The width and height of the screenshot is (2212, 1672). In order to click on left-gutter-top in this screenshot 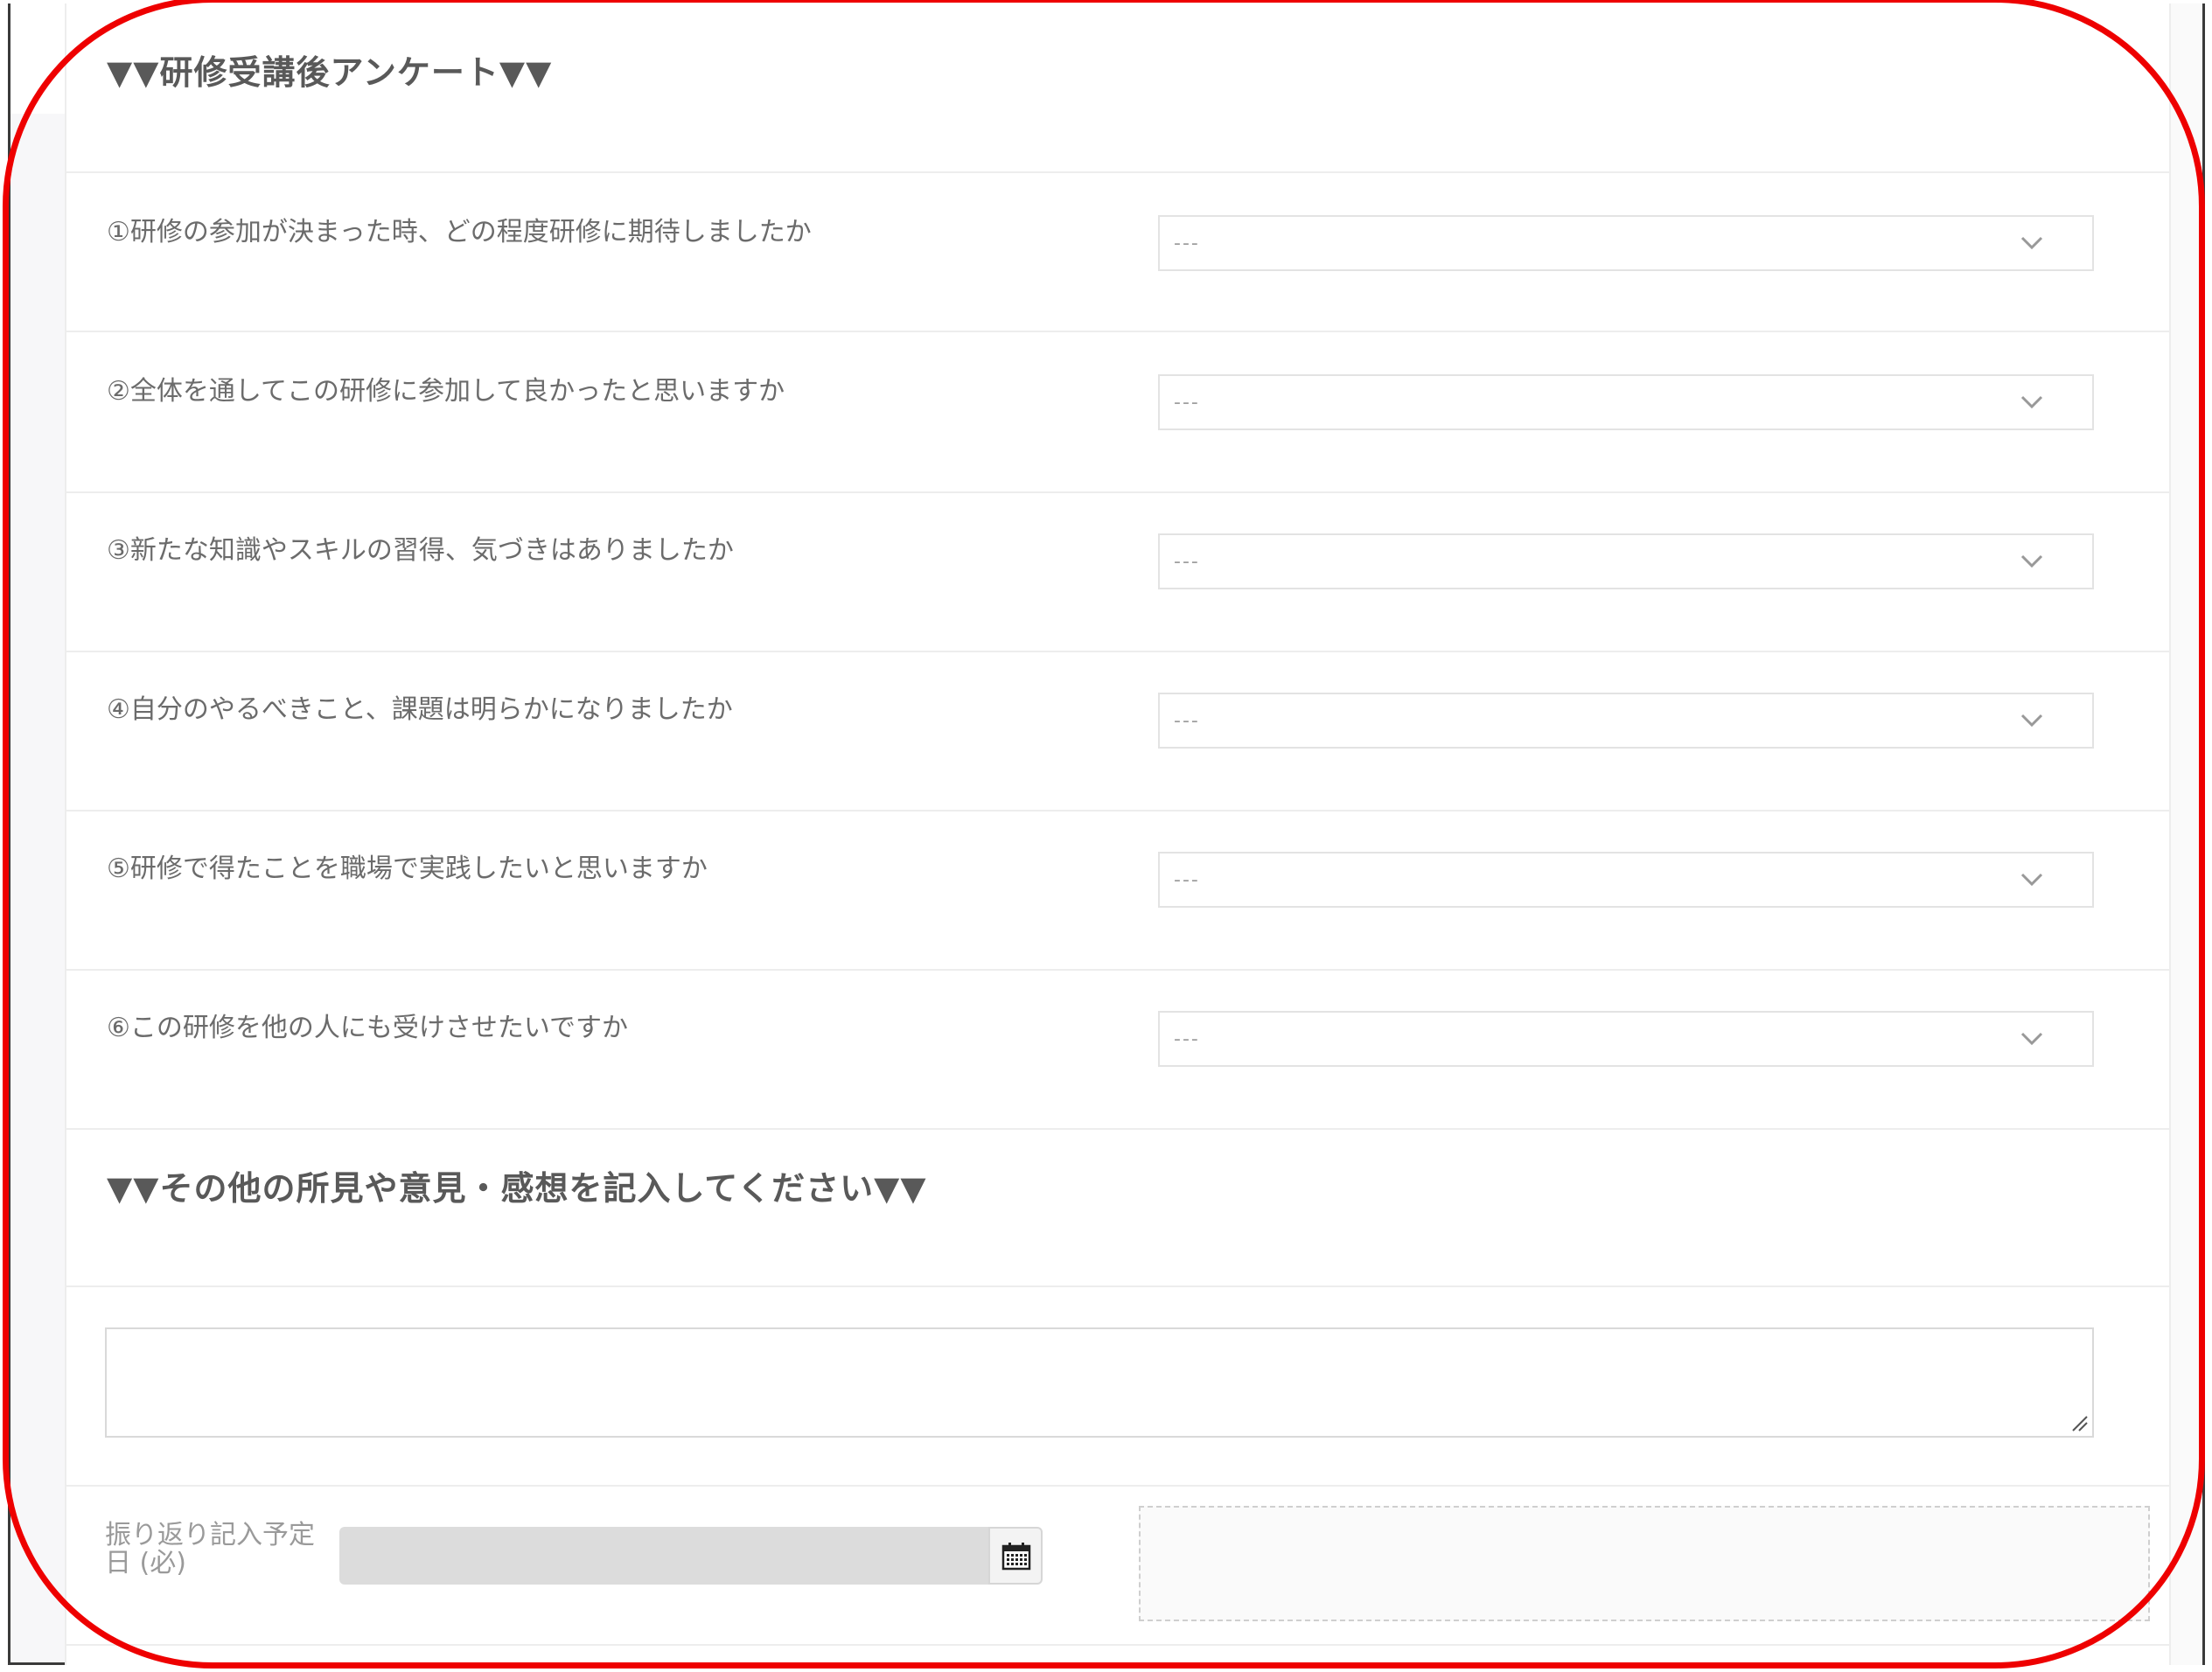, I will do `click(37, 59)`.